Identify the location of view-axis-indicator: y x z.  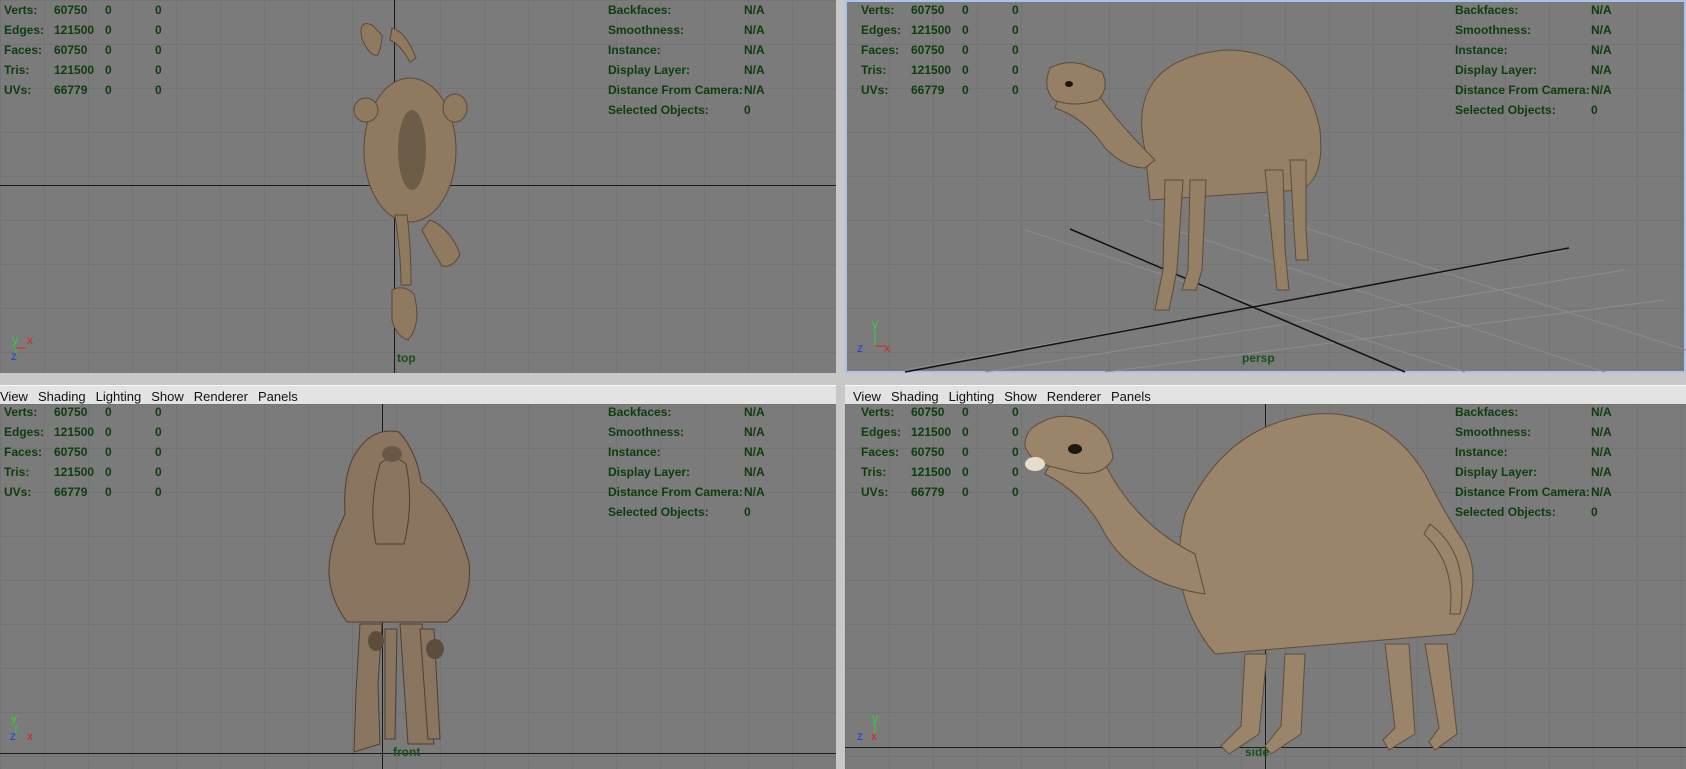
(873, 336).